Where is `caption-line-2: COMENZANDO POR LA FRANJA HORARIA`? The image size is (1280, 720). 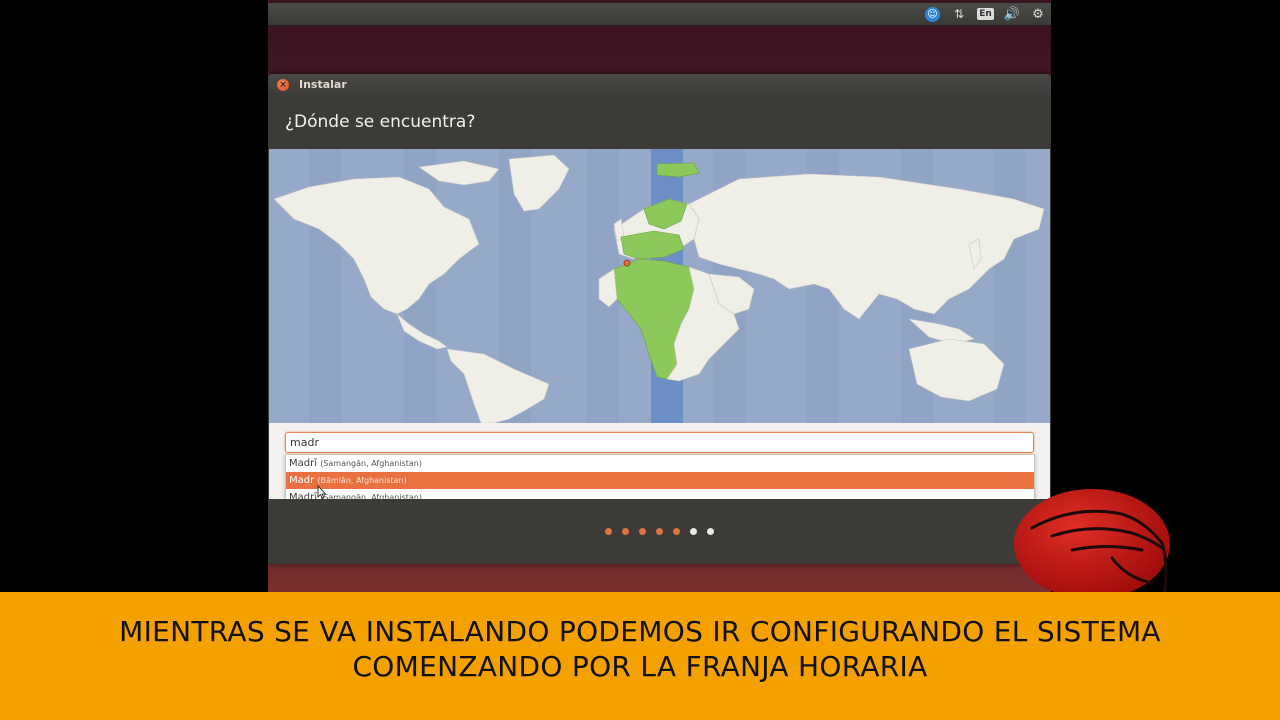
caption-line-2: COMENZANDO POR LA FRANJA HORARIA is located at coordinates (640, 666).